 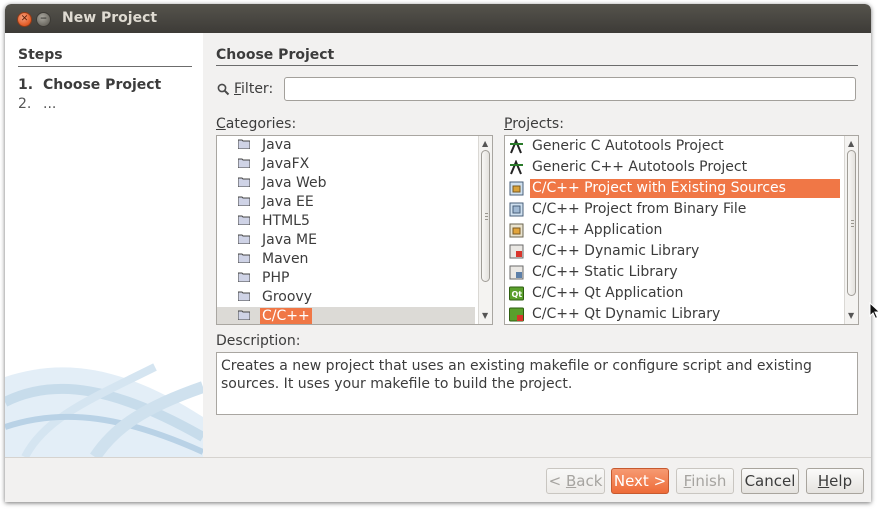 I want to click on project-label: Generic C++ Autotools Project, so click(x=640, y=167).